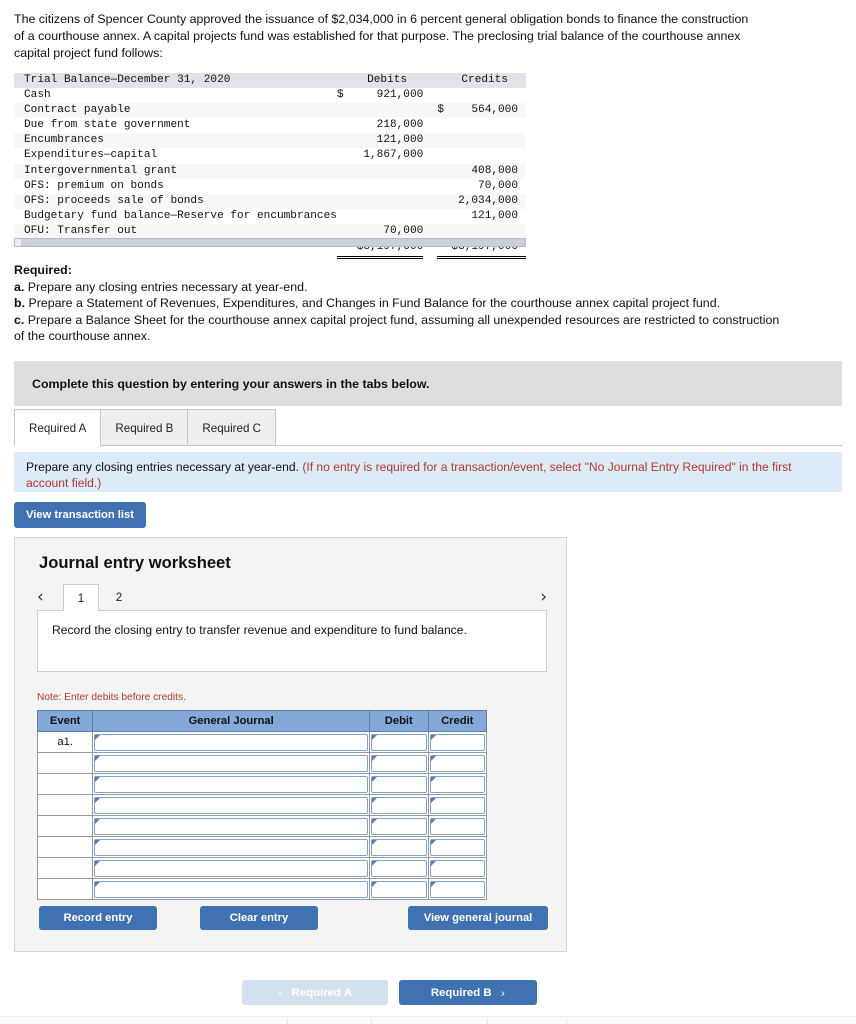 The width and height of the screenshot is (856, 1024). What do you see at coordinates (261, 721) in the screenshot?
I see `journal-table-head: Event General Journal Debit Credit` at bounding box center [261, 721].